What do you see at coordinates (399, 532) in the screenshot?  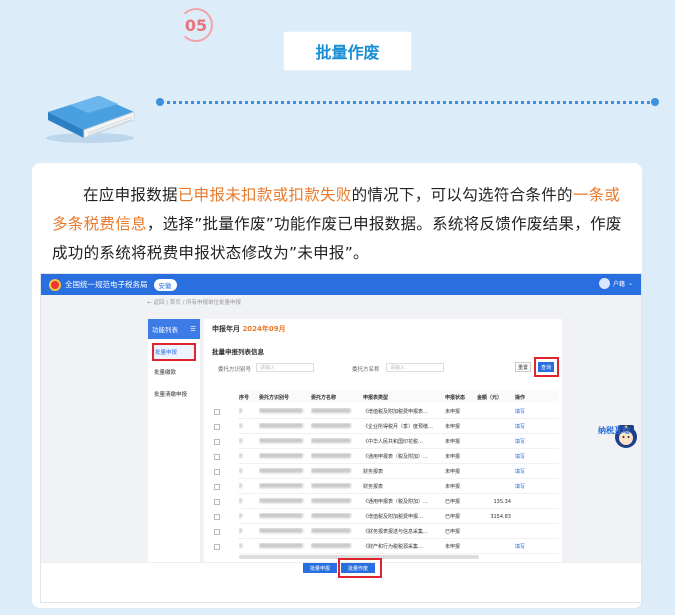 I see `table-row: 《财务报表报送与信息采集… 已申报` at bounding box center [399, 532].